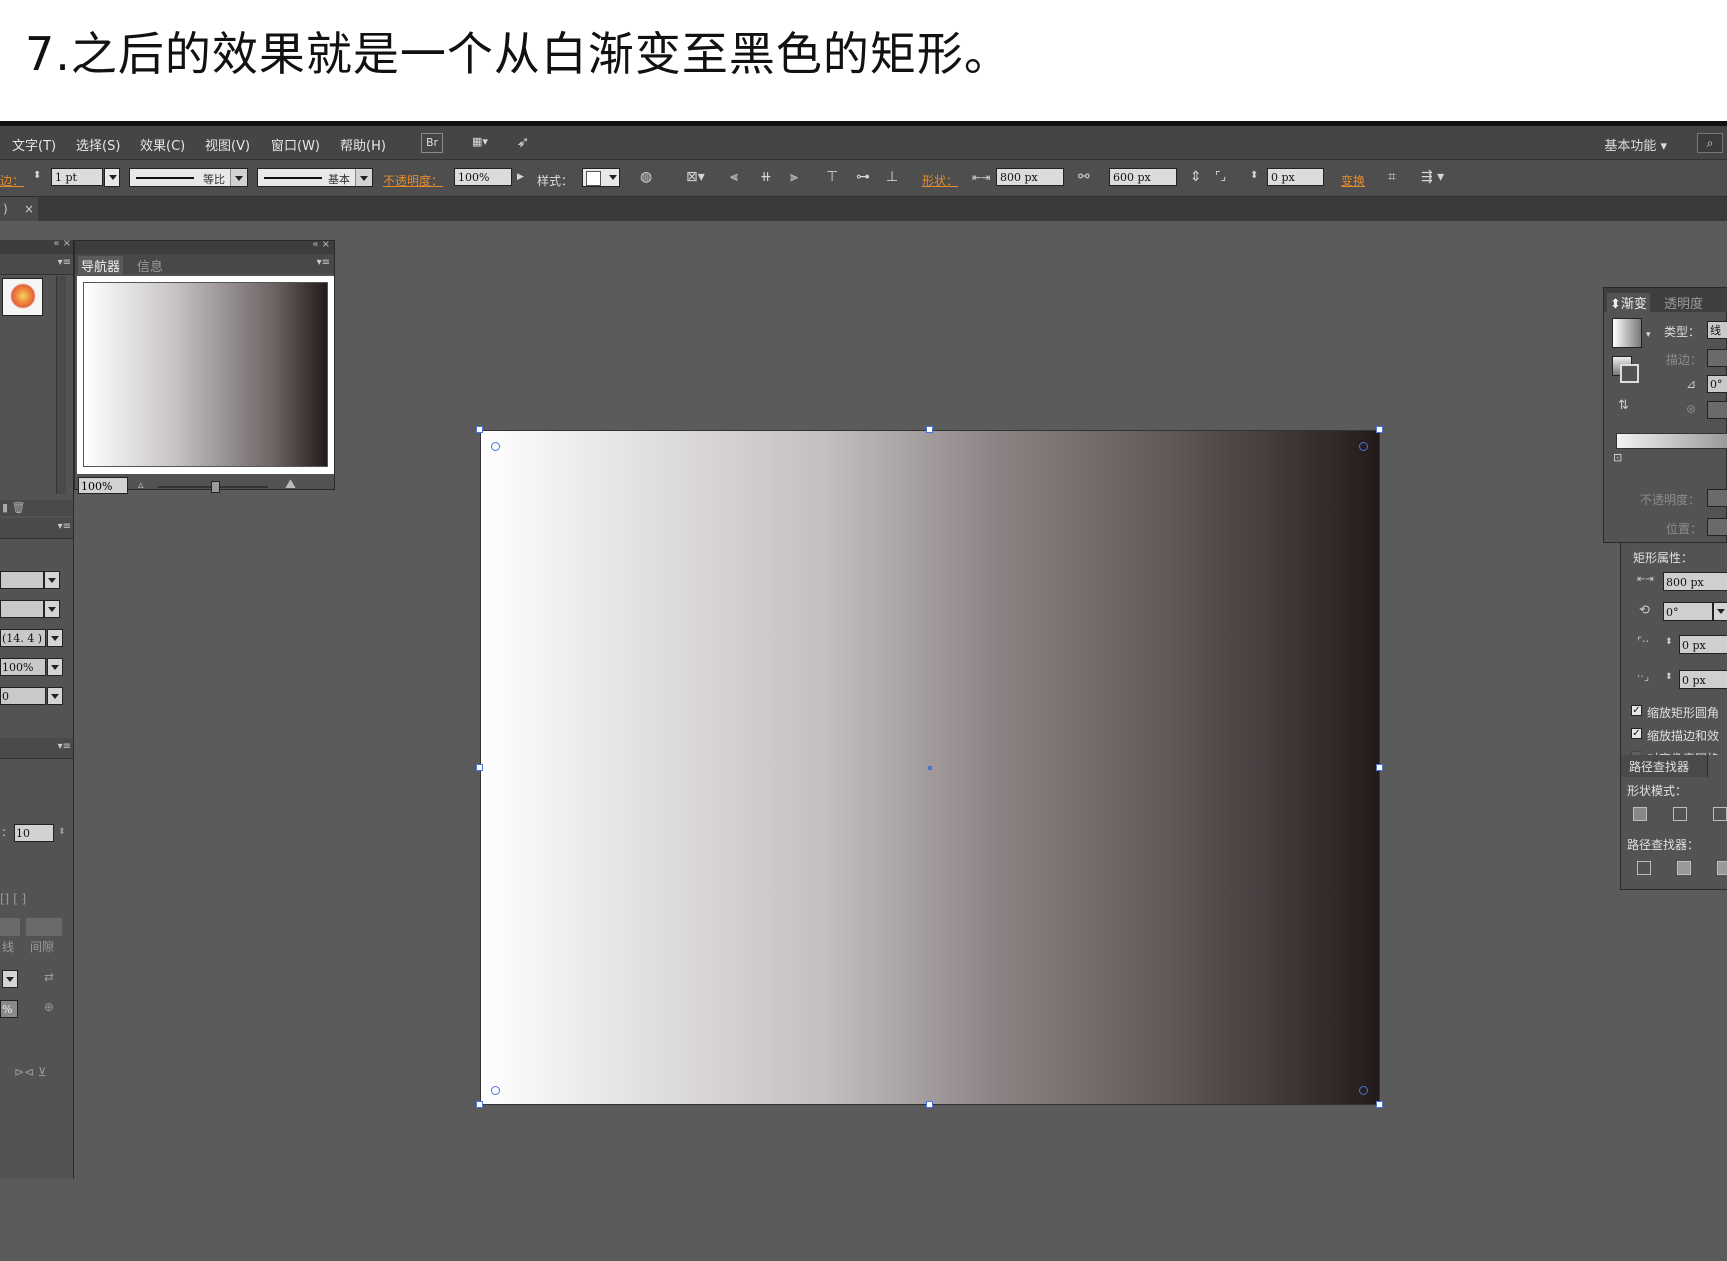  What do you see at coordinates (1664, 766) in the screenshot?
I see `tab-pathfinder: 路径查找器` at bounding box center [1664, 766].